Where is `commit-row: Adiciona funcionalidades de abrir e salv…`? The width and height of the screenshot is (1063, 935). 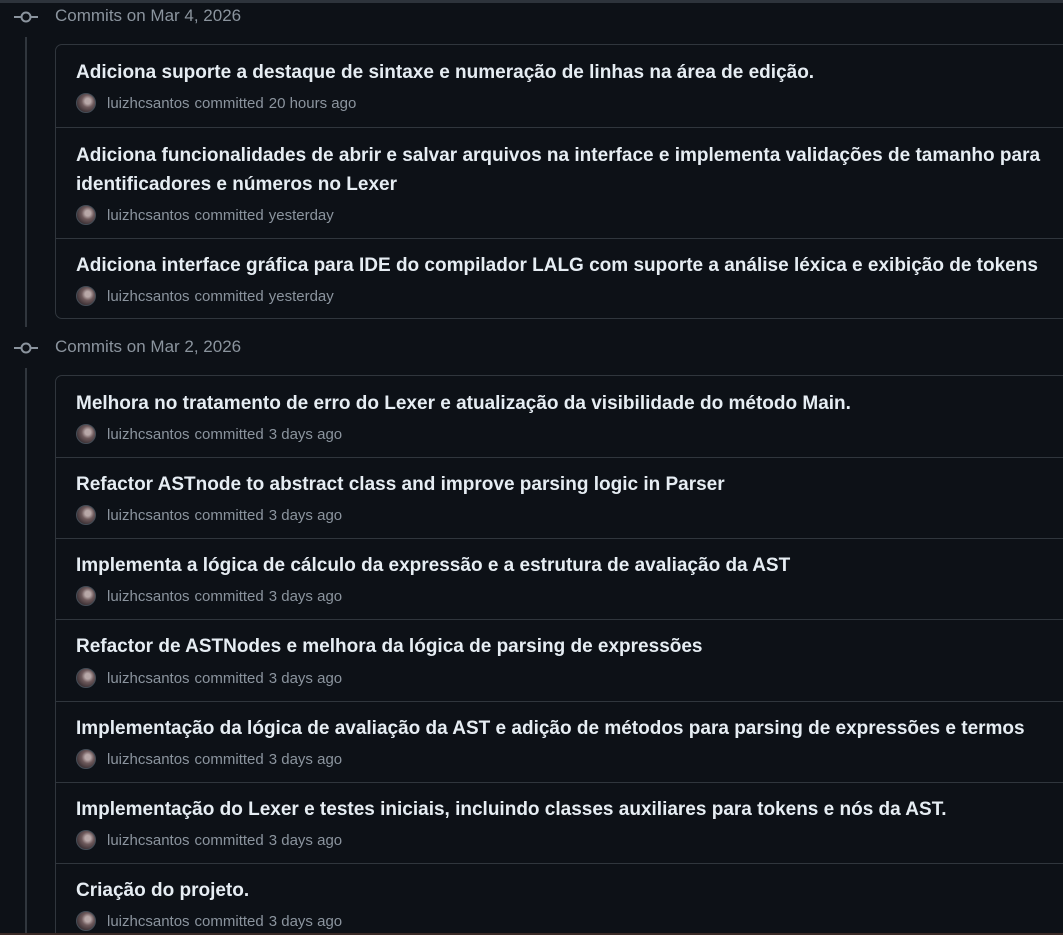
commit-row: Adiciona funcionalidades de abrir e salv… is located at coordinates (559, 182).